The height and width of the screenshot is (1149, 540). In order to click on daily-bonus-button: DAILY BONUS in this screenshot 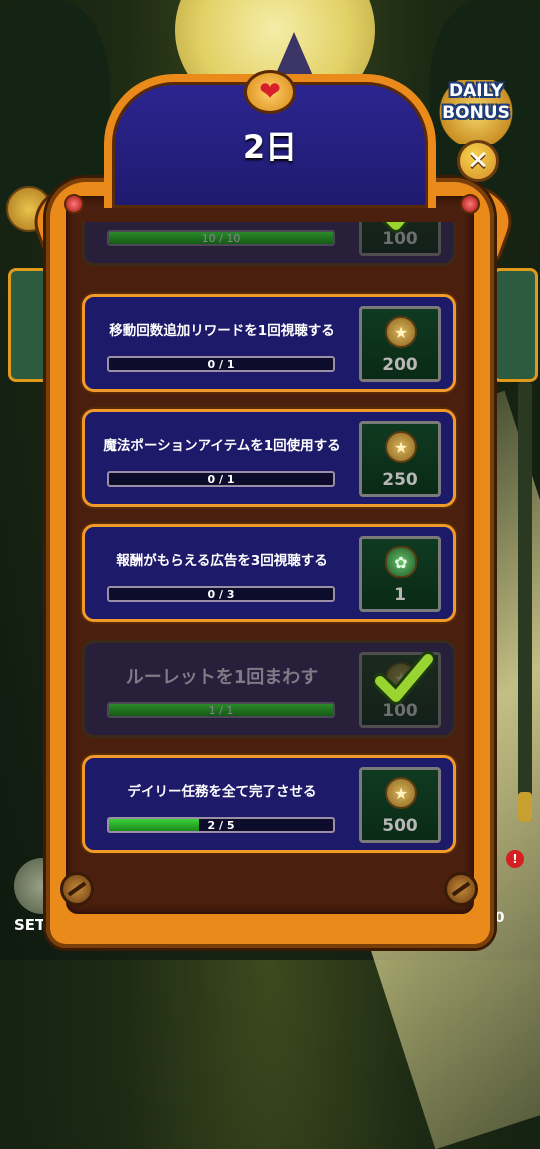, I will do `click(476, 112)`.